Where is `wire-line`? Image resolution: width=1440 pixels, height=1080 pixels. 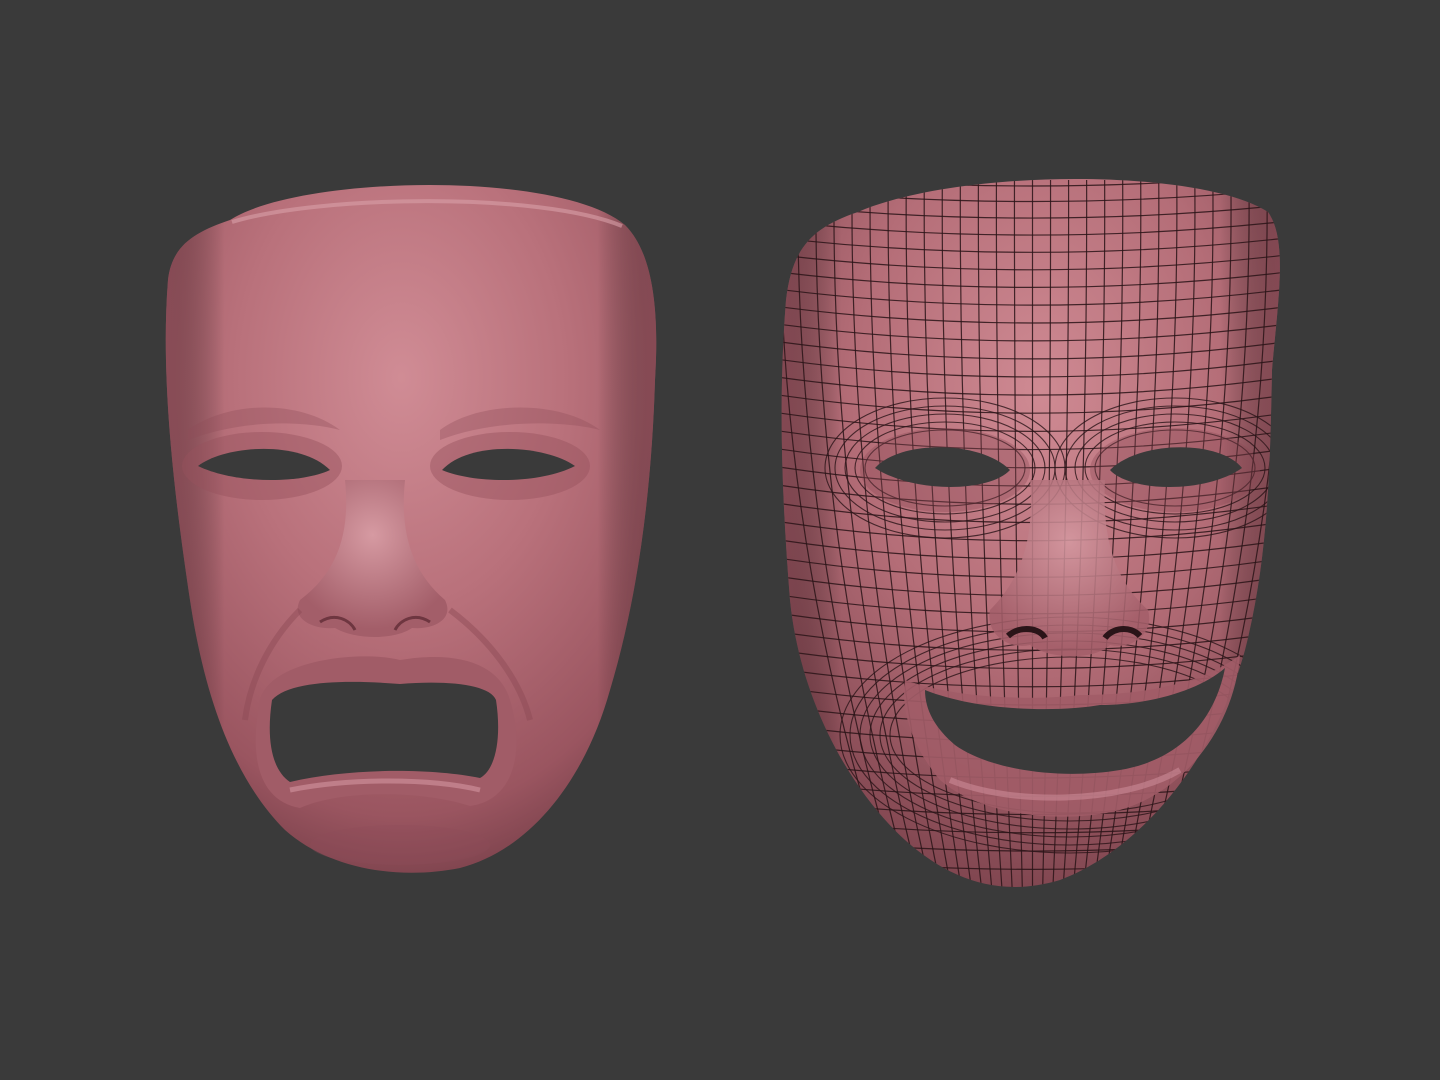
wire-line is located at coordinates (1032, 900).